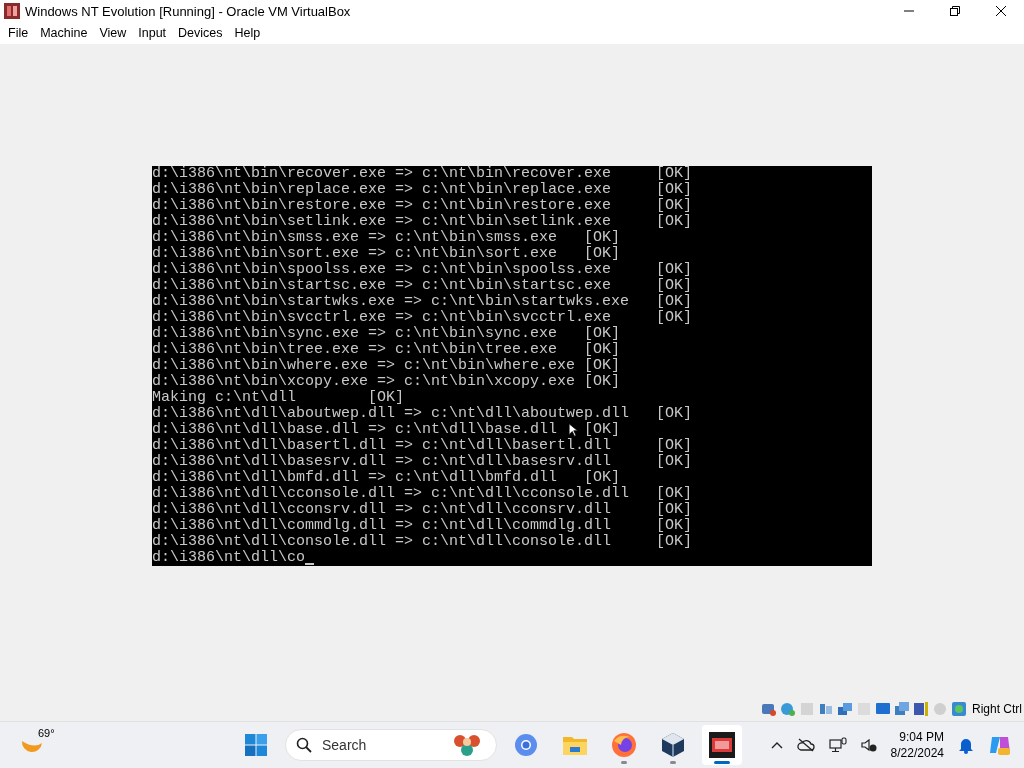  I want to click on bell-icon, so click(966, 745).